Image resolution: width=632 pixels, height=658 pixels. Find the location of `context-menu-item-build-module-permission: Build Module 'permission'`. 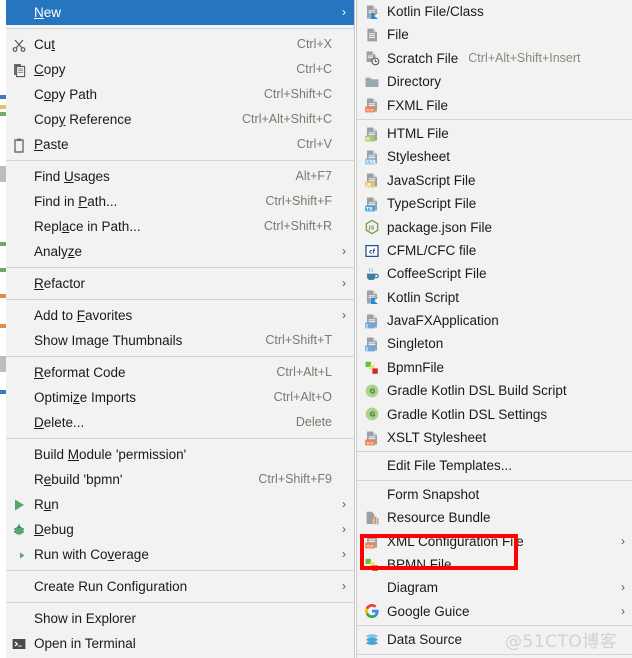

context-menu-item-build-module-permission: Build Module 'permission' is located at coordinates (180, 454).